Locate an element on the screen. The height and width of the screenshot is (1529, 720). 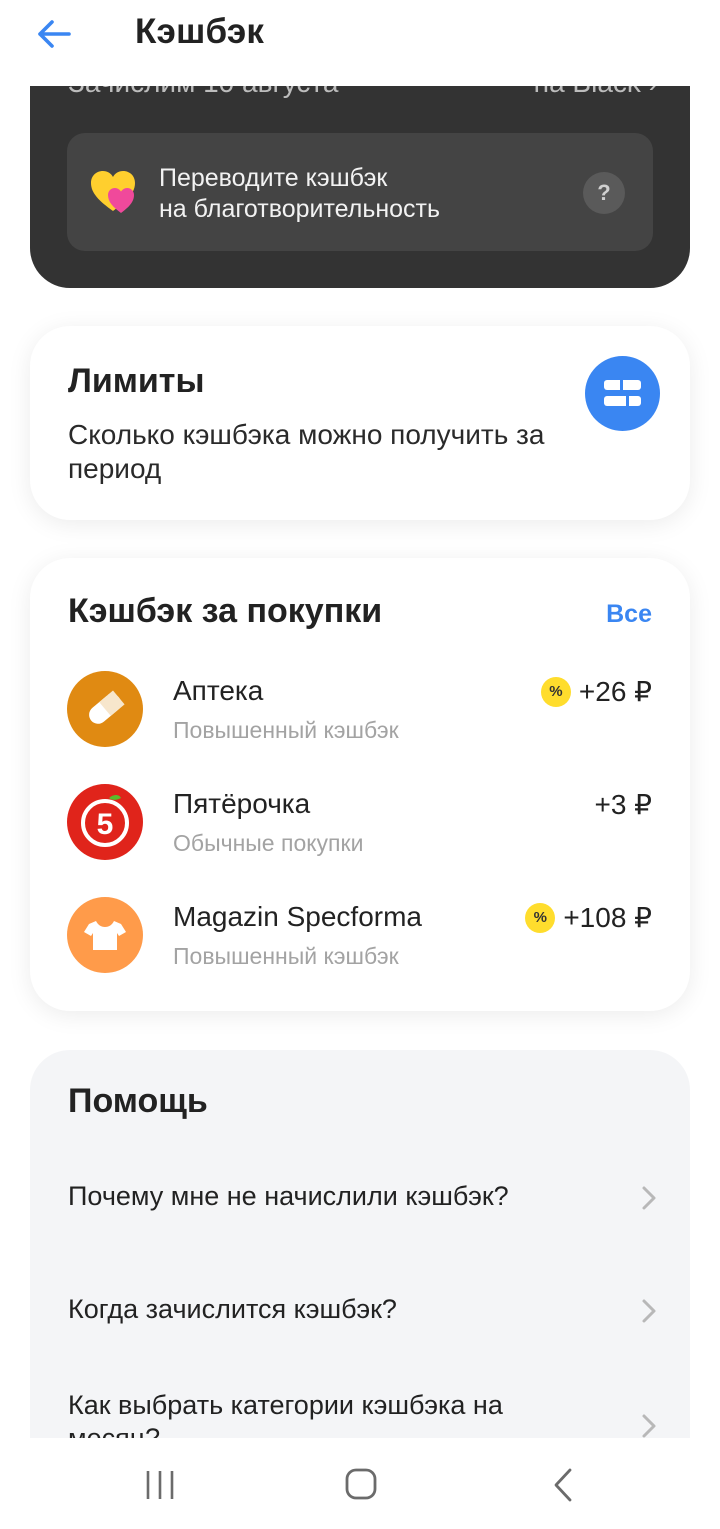
purchase-item-pyaterochka: 5 Пятёрочка Обычные покупки +3 ₽ is located at coordinates (360, 834).